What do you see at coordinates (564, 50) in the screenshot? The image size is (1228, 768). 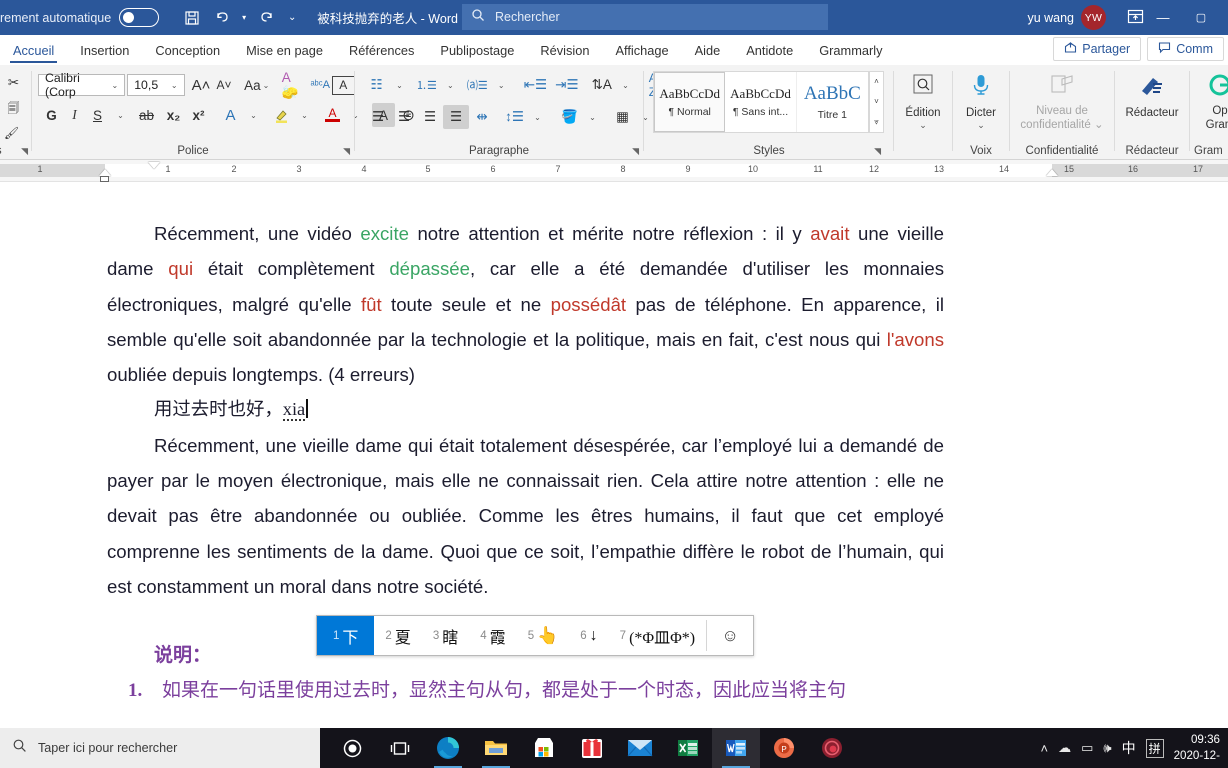 I see `tab-revision: Révision` at bounding box center [564, 50].